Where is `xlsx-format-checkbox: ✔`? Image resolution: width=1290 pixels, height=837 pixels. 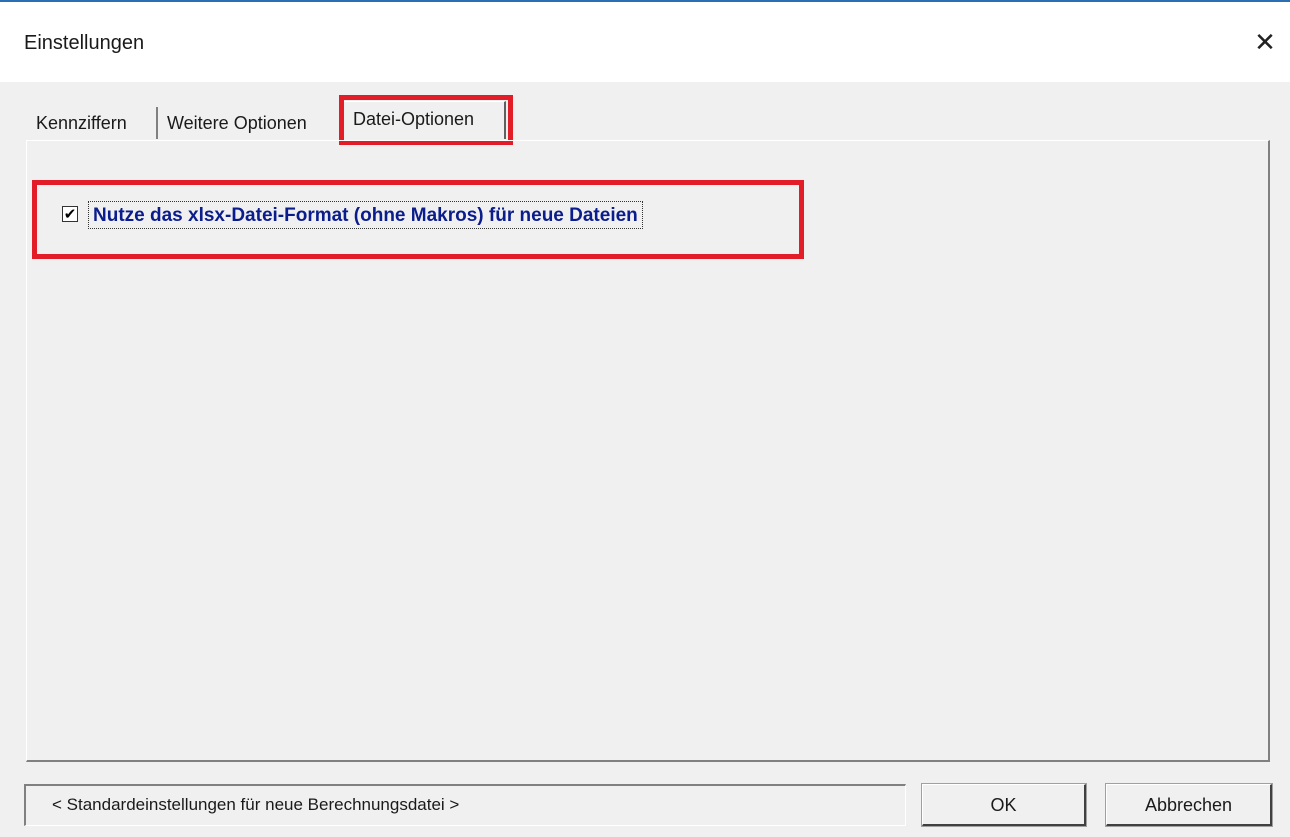 xlsx-format-checkbox: ✔ is located at coordinates (70, 214).